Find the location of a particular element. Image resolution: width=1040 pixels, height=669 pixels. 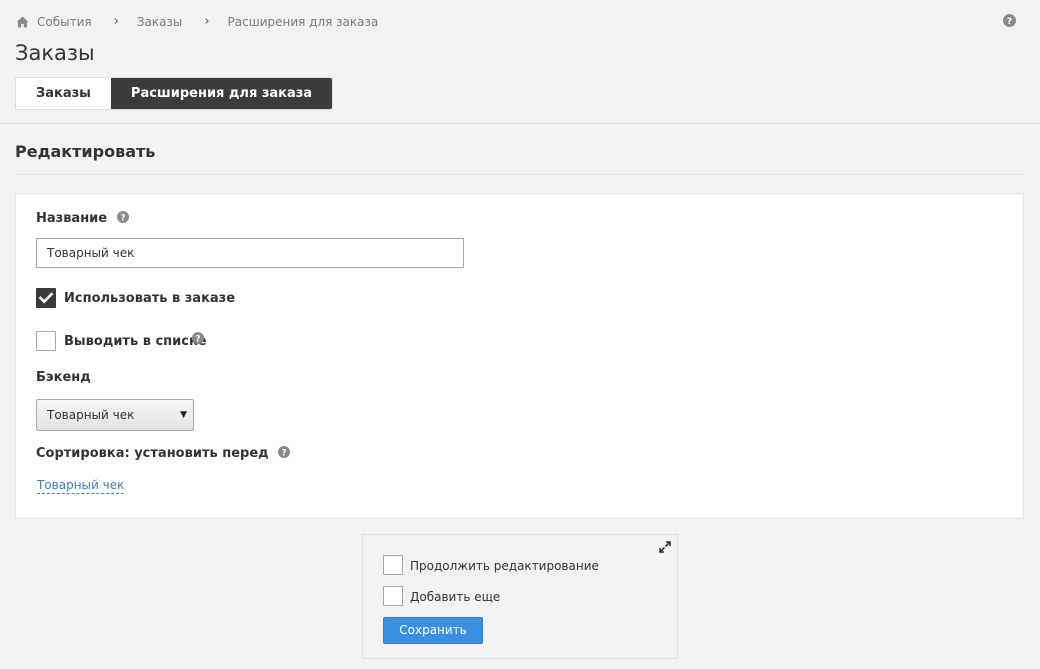

save-button: Сохранить is located at coordinates (433, 630).